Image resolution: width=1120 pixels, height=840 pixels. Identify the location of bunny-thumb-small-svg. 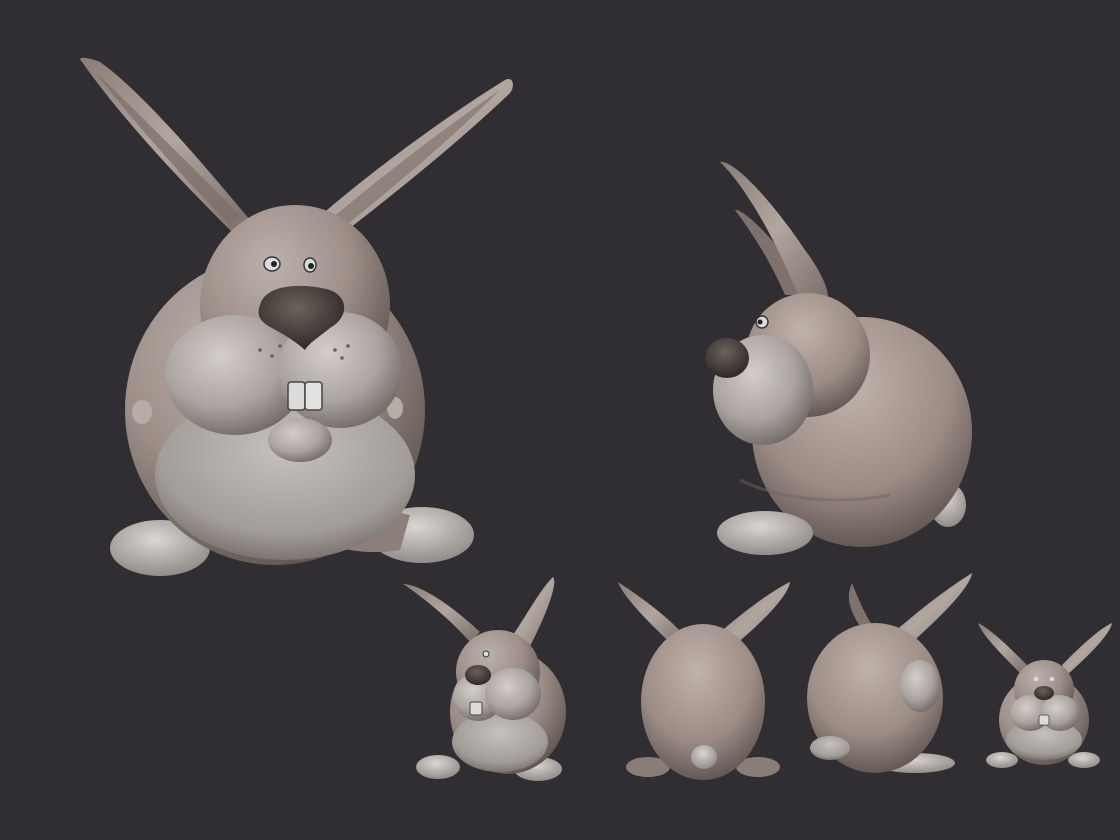
(1045, 695).